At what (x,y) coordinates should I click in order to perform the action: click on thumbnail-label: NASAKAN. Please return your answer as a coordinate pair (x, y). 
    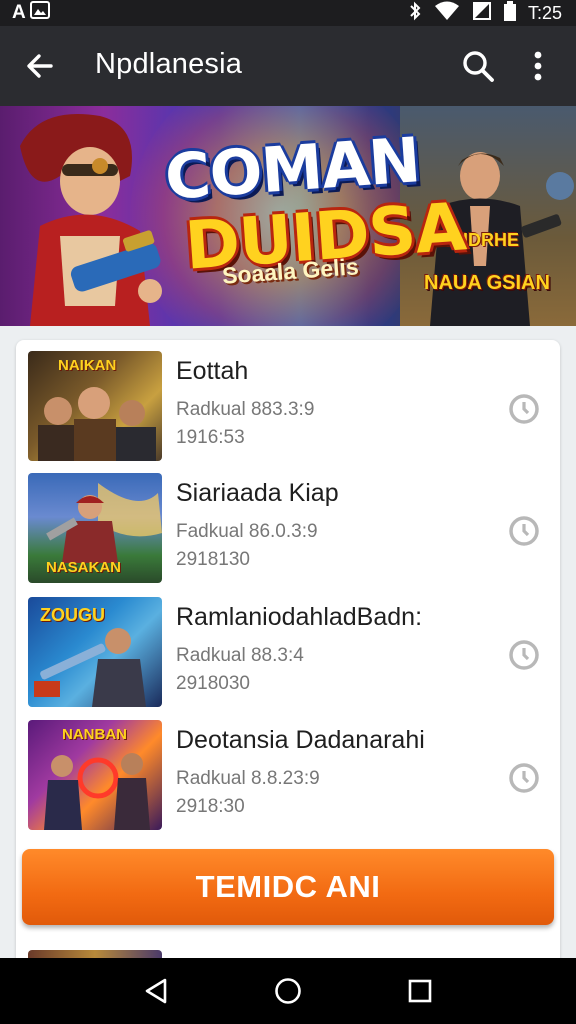
    Looking at the image, I should click on (83, 567).